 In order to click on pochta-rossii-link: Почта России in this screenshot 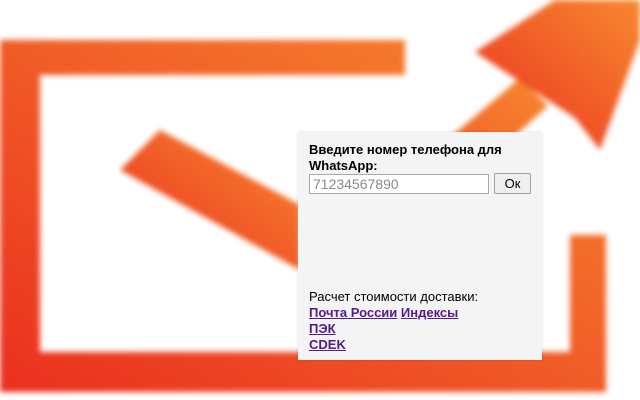, I will do `click(353, 312)`.